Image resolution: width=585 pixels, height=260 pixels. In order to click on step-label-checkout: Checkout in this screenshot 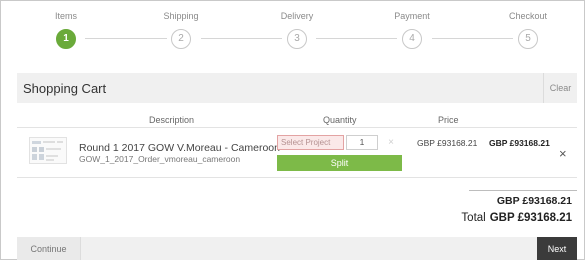, I will do `click(528, 16)`.